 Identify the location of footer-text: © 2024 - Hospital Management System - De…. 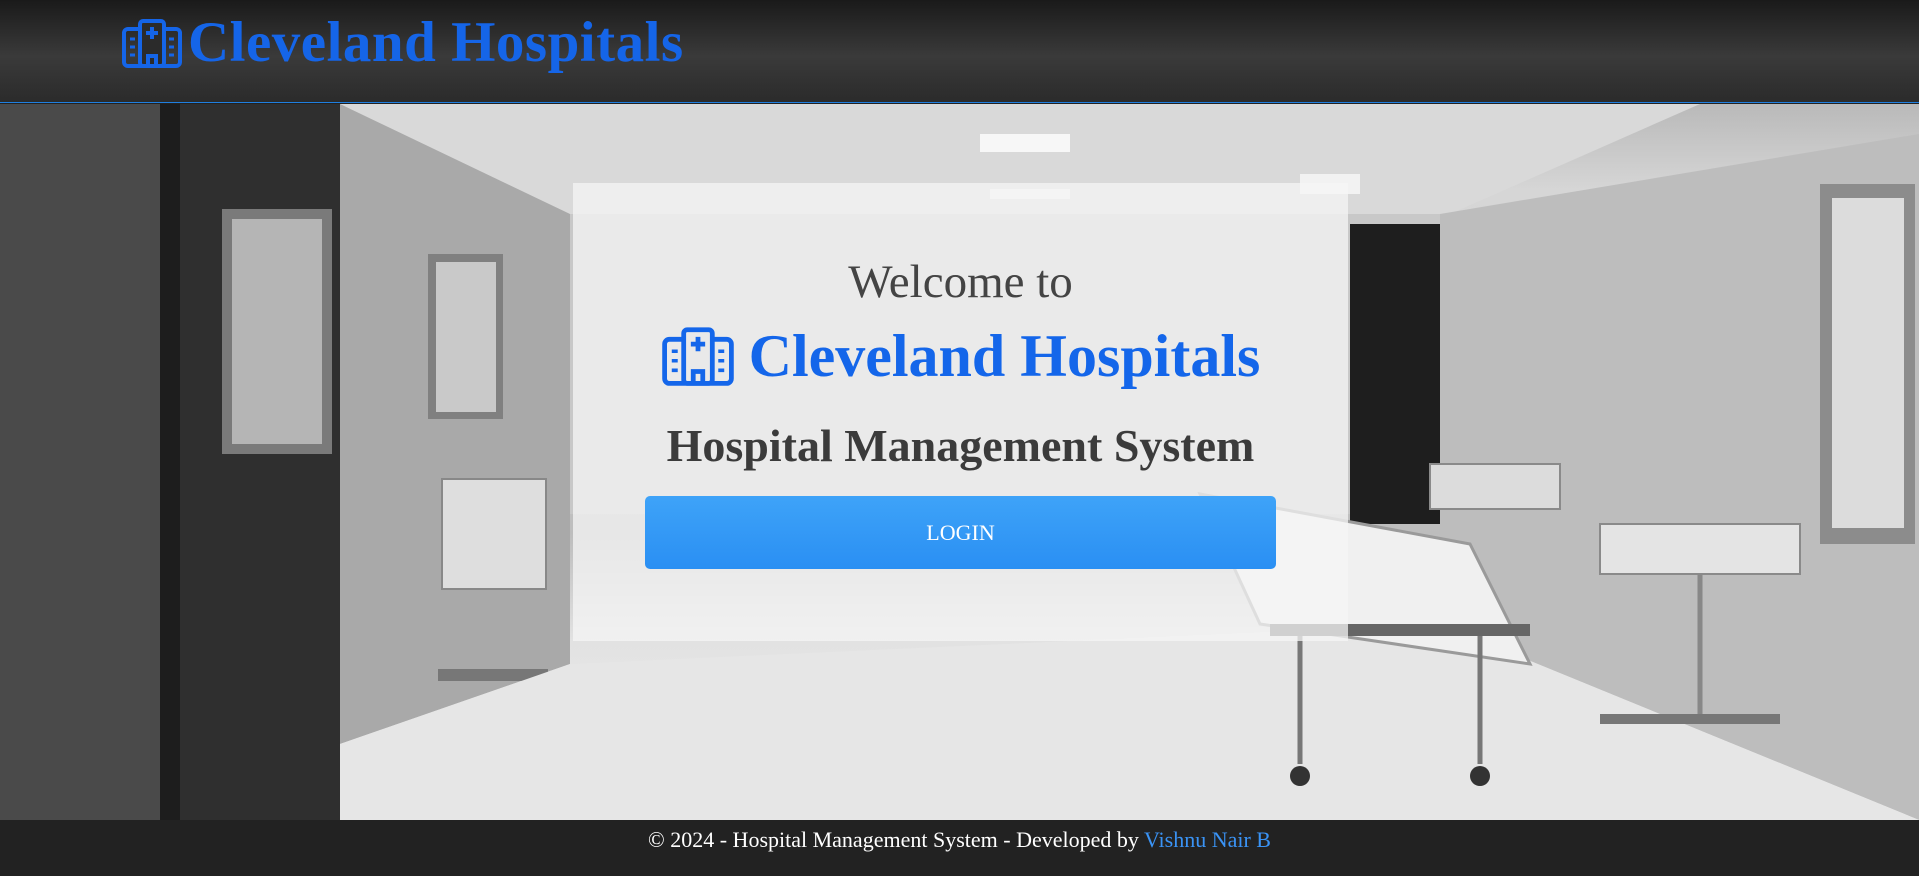
(896, 839).